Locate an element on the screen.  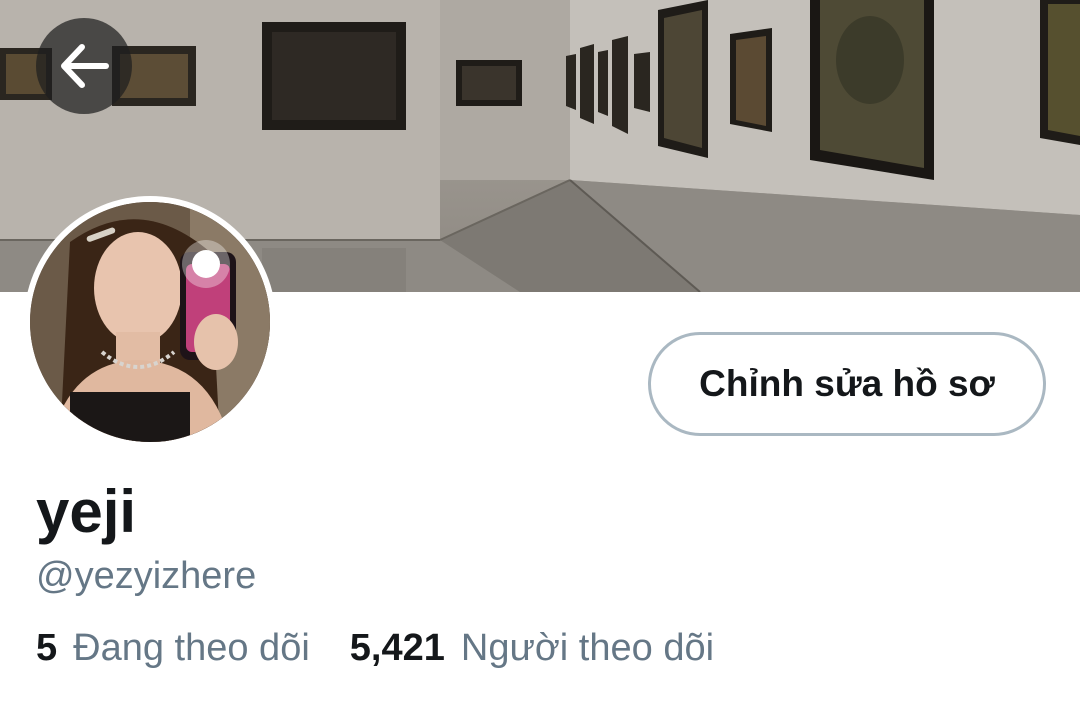
arrow-left-icon is located at coordinates (85, 66).